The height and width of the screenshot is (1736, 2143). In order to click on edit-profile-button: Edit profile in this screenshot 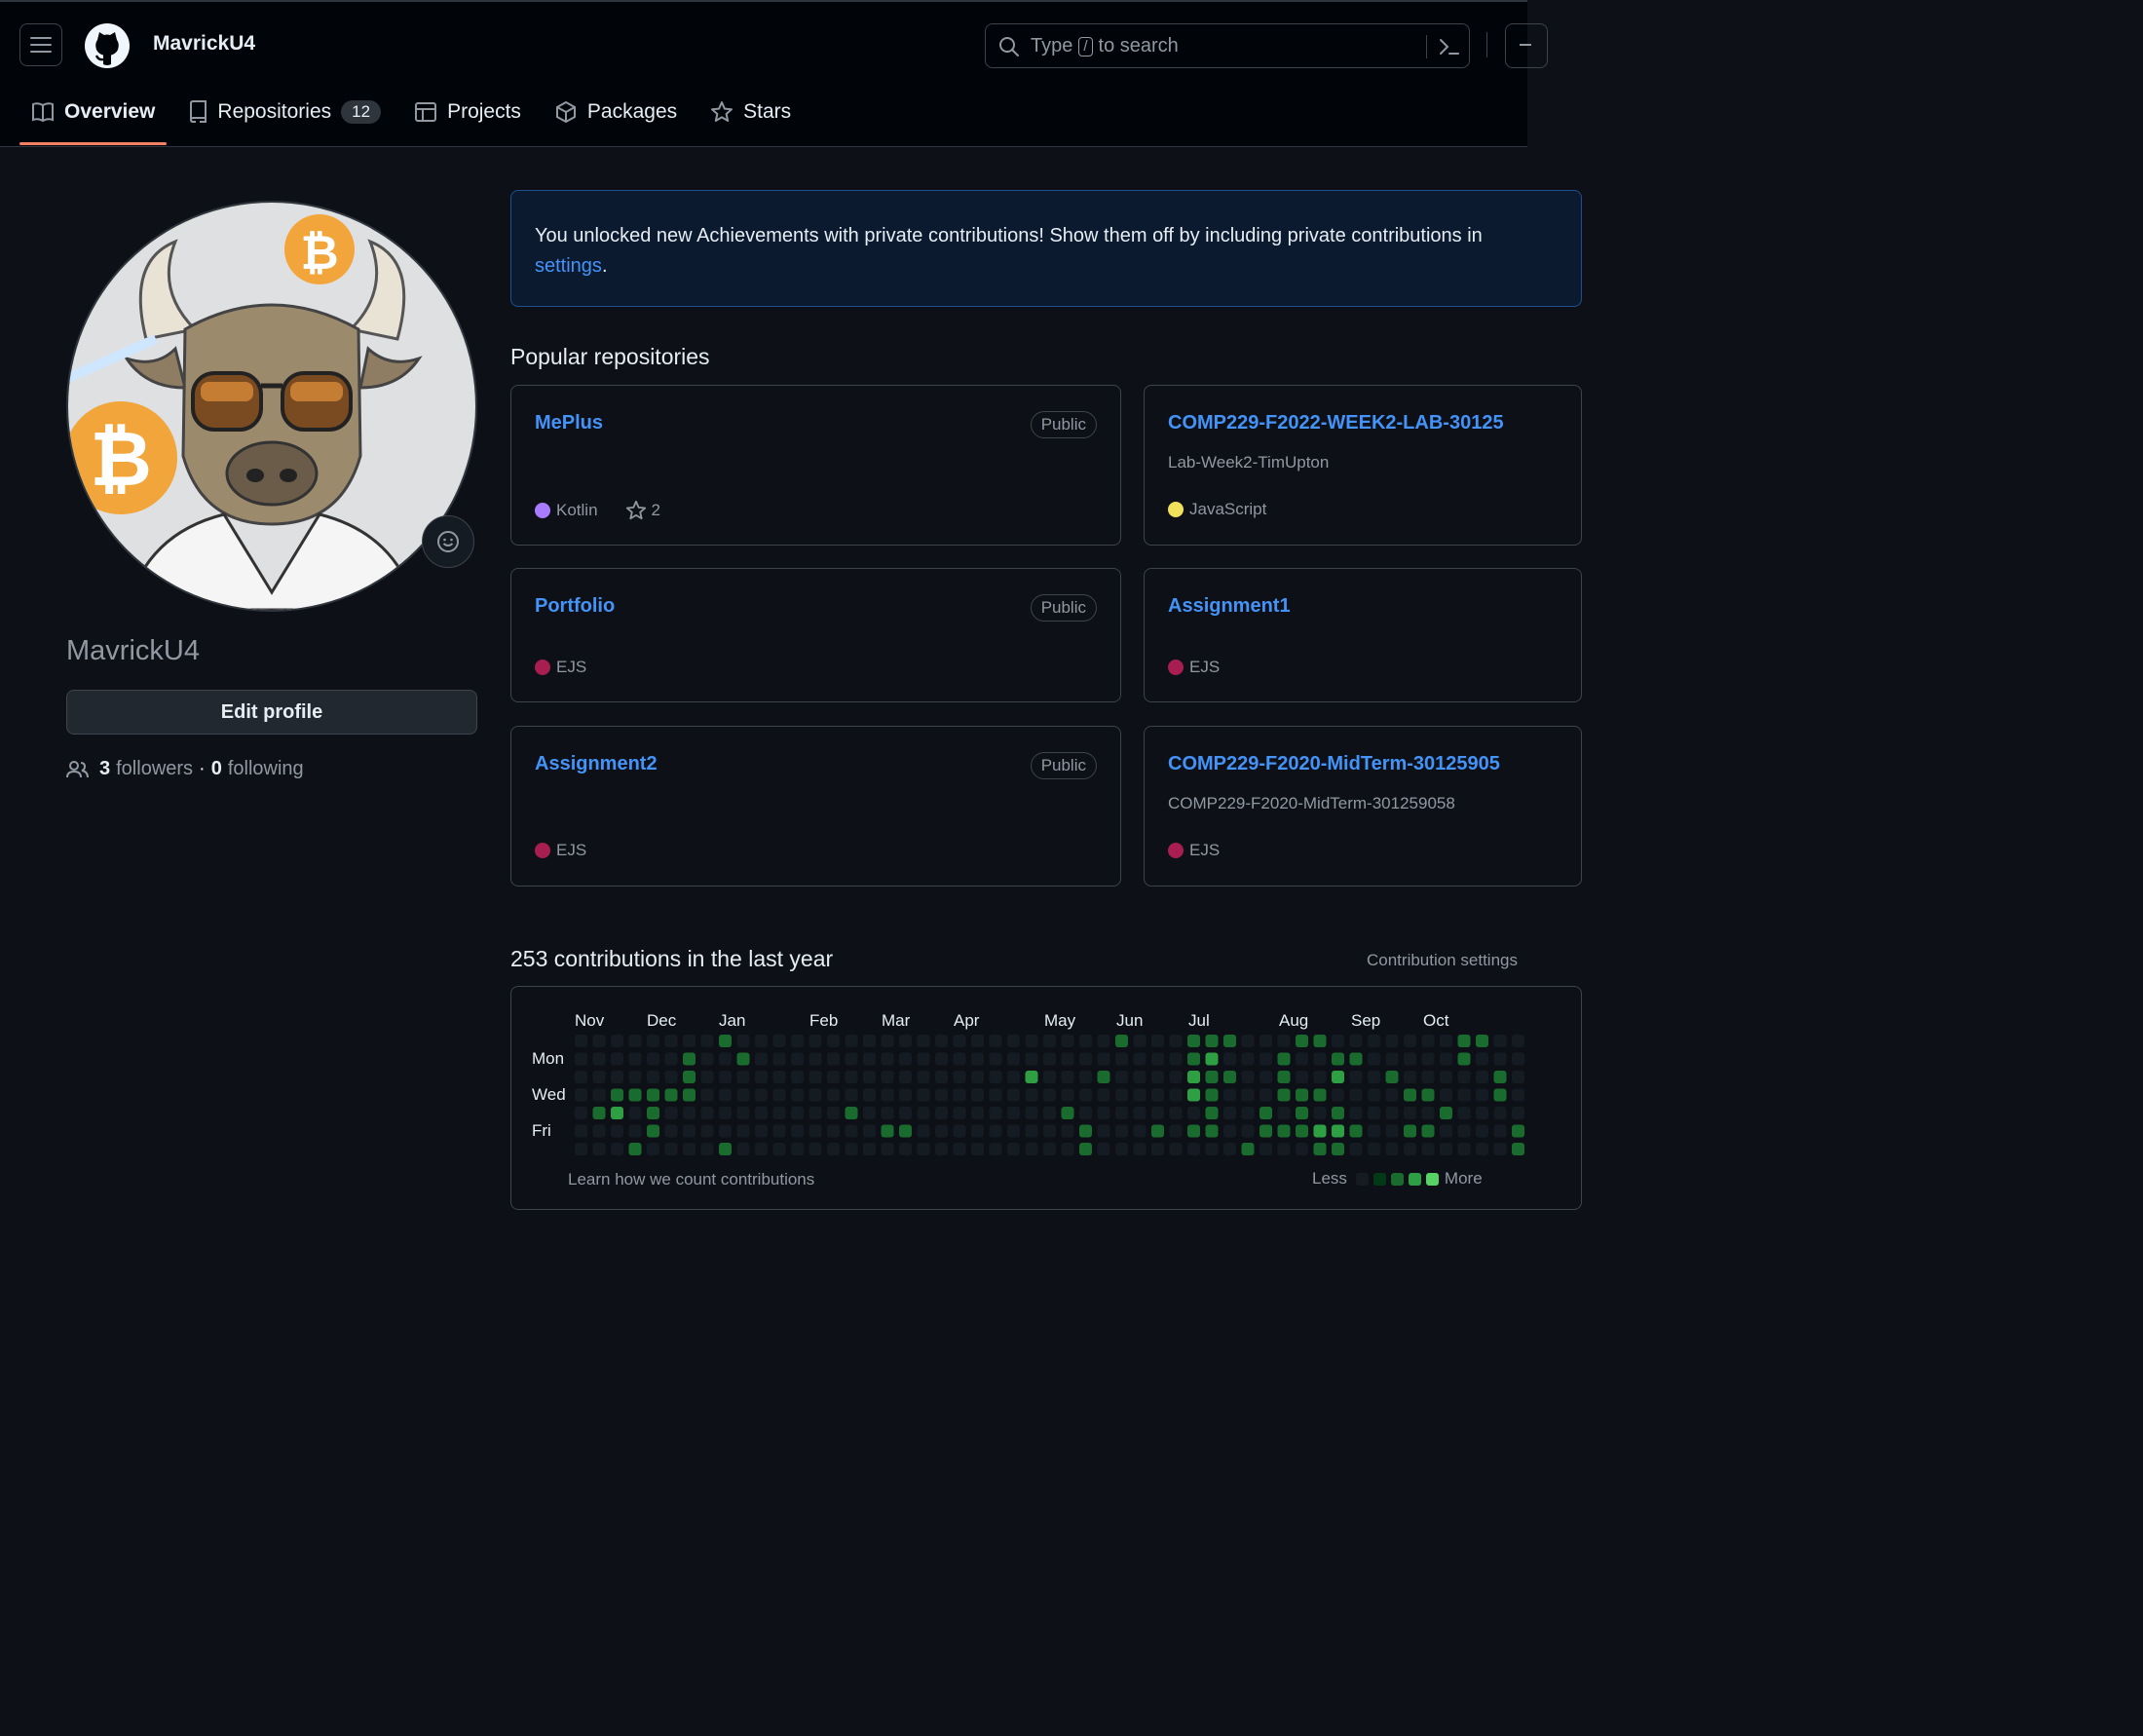, I will do `click(272, 712)`.